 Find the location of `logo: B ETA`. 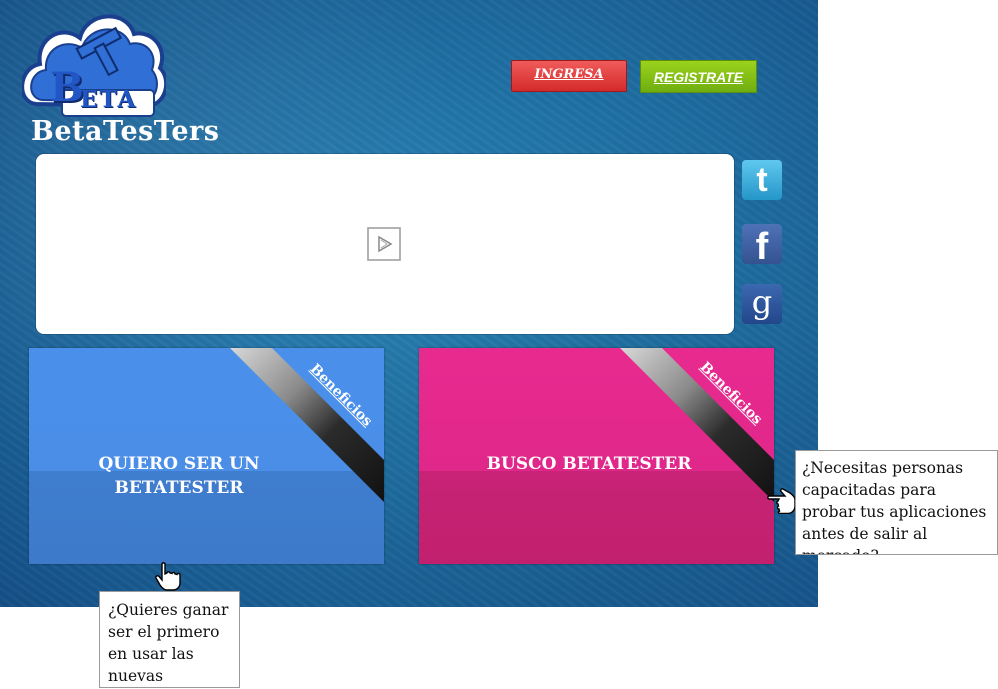

logo: B ETA is located at coordinates (94, 64).